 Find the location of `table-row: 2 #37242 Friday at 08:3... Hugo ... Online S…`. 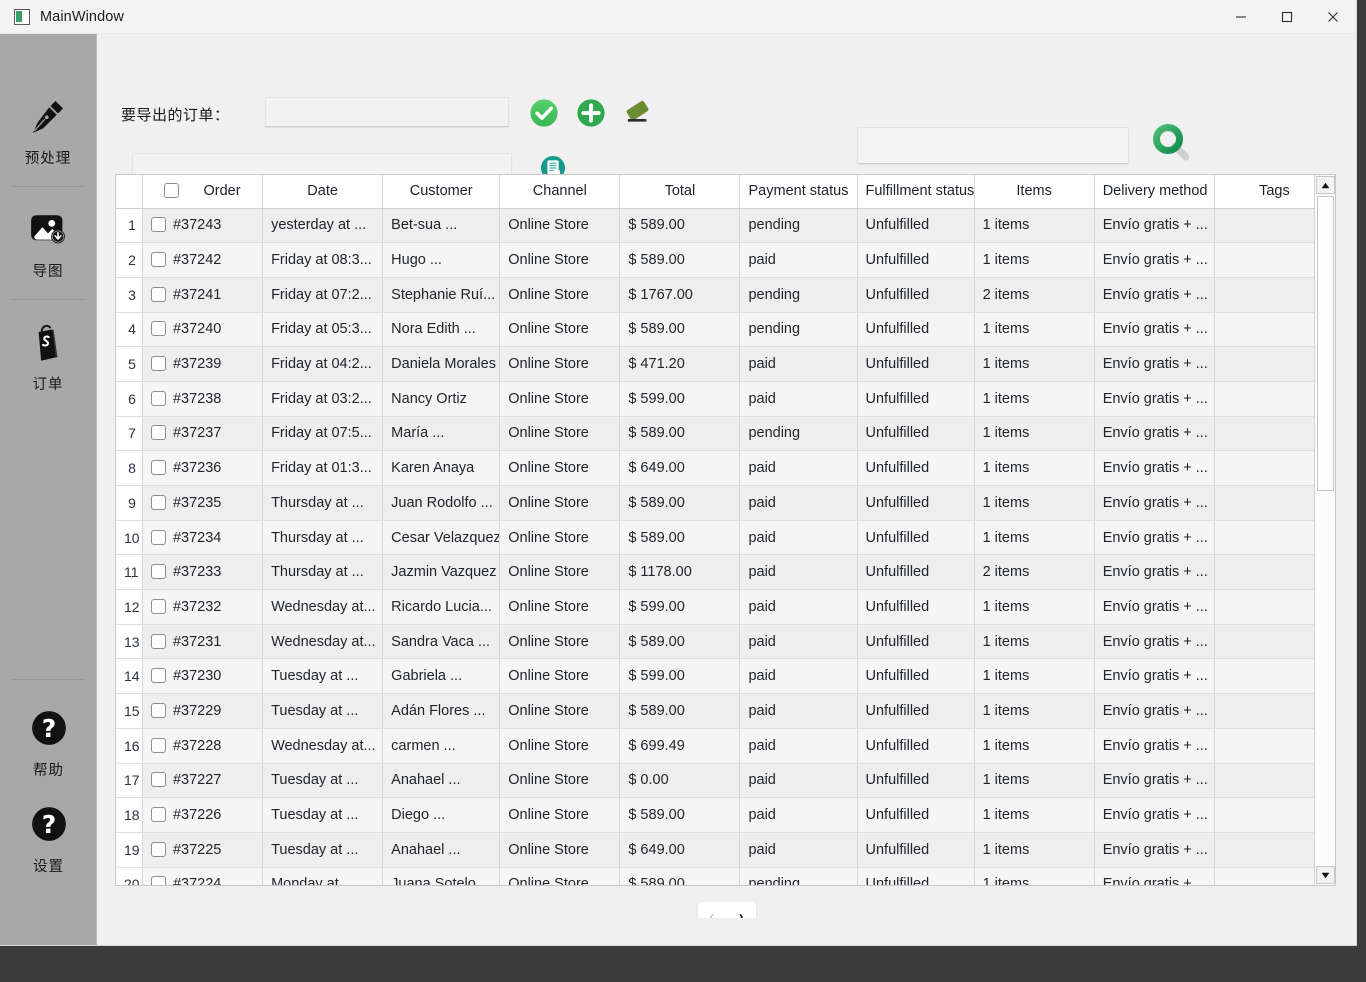

table-row: 2 #37242 Friday at 08:3... Hugo ... Online S… is located at coordinates (725, 260).